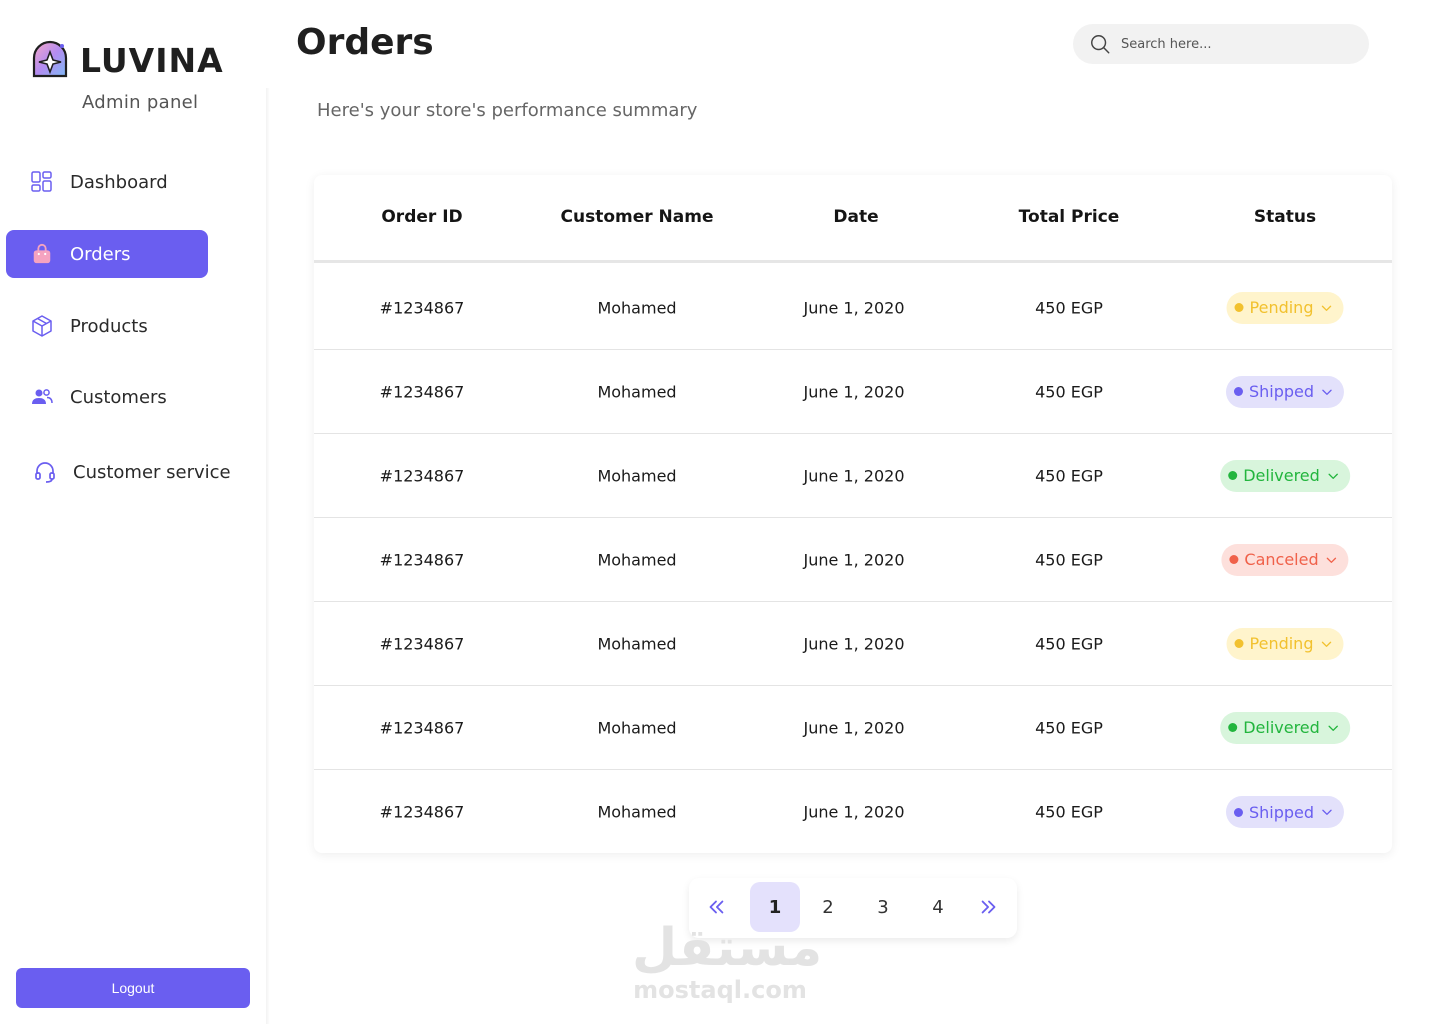  What do you see at coordinates (119, 182) in the screenshot?
I see `sidebar-item-label: Dashboard` at bounding box center [119, 182].